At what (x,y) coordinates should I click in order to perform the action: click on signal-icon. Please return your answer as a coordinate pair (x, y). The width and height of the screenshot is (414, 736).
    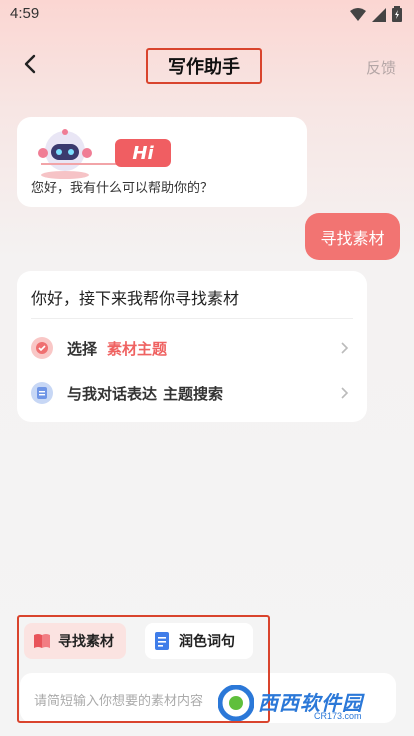
    Looking at the image, I should click on (379, 16).